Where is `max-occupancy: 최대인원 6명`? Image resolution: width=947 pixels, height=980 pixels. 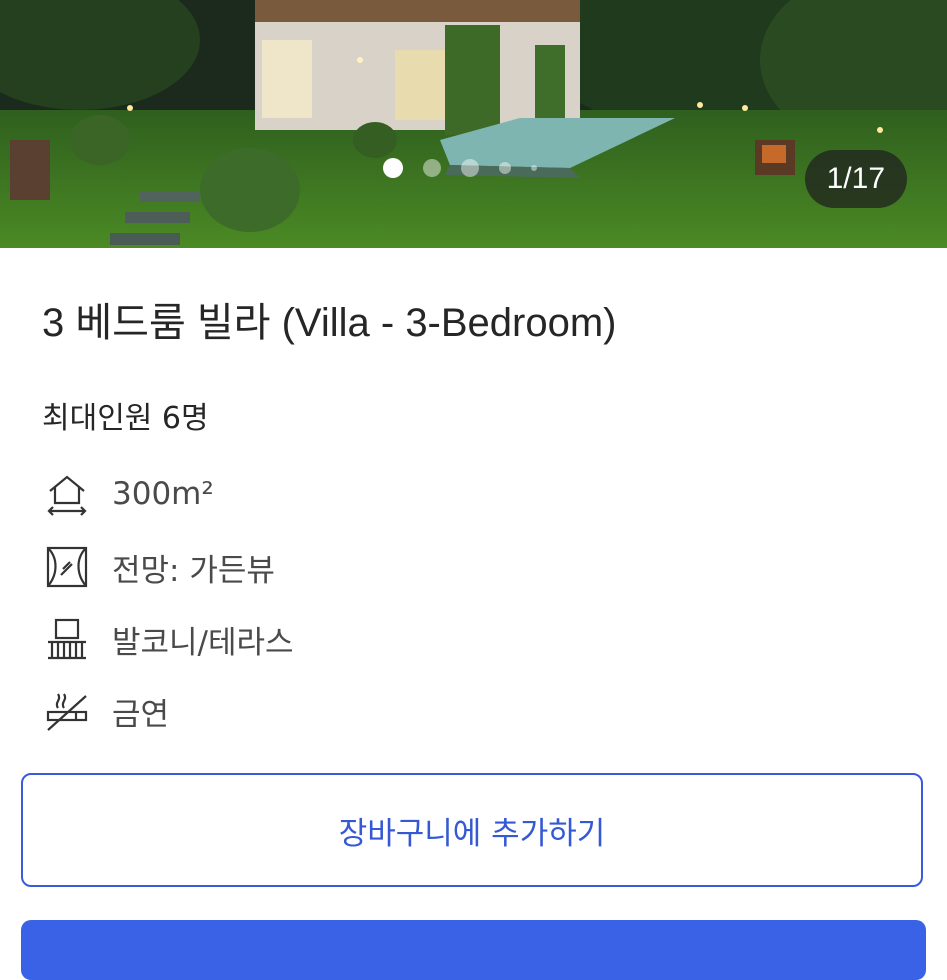
max-occupancy: 최대인원 6명 is located at coordinates (125, 418).